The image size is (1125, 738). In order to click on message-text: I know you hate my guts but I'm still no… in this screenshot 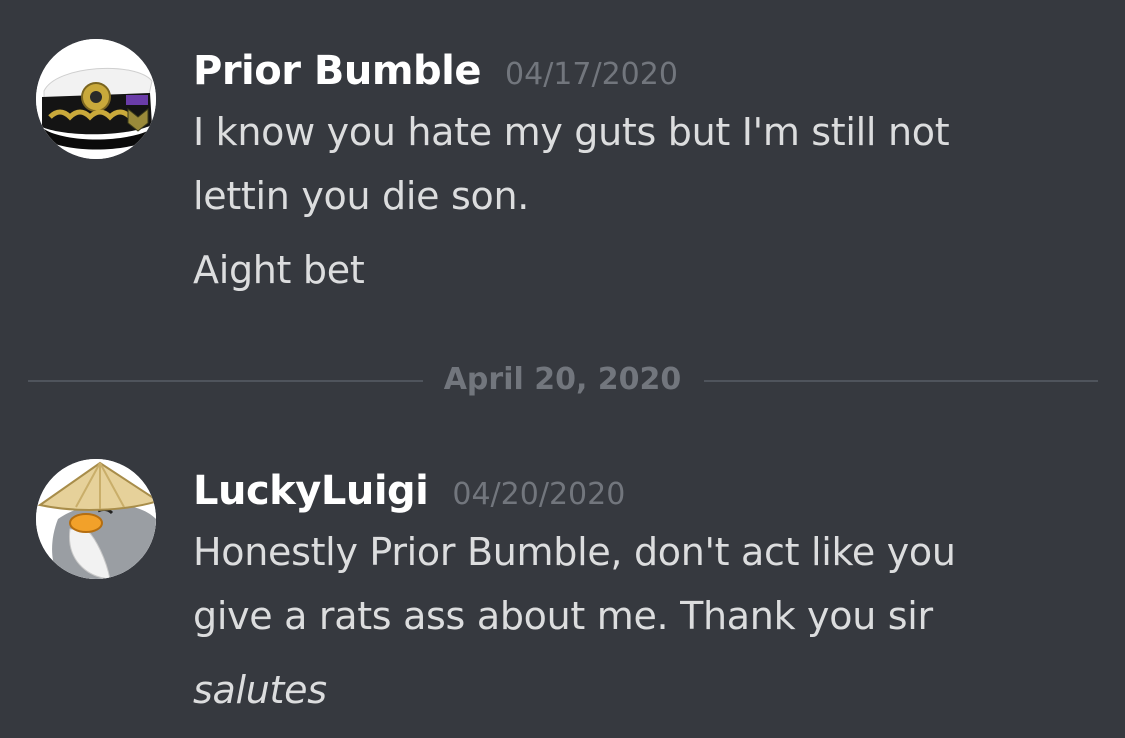, I will do `click(571, 132)`.